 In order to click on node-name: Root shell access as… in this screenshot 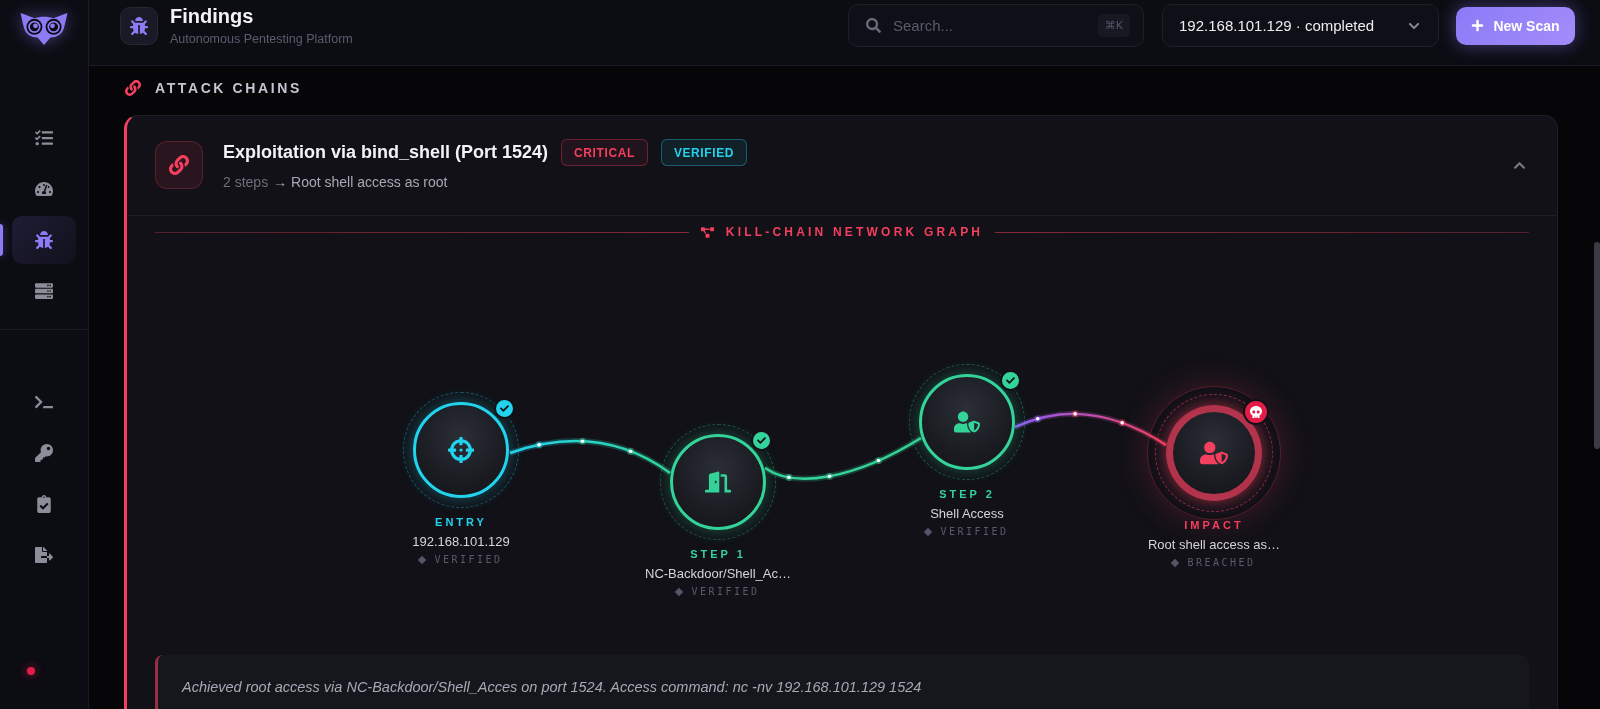, I will do `click(1214, 544)`.